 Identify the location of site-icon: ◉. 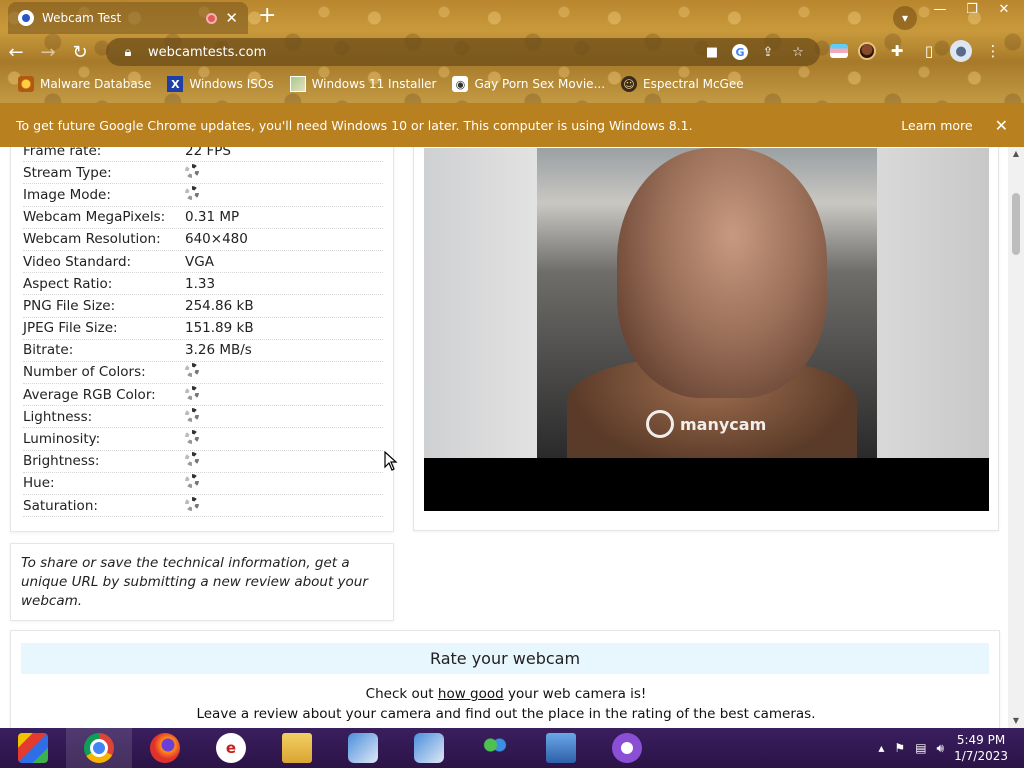
(460, 84).